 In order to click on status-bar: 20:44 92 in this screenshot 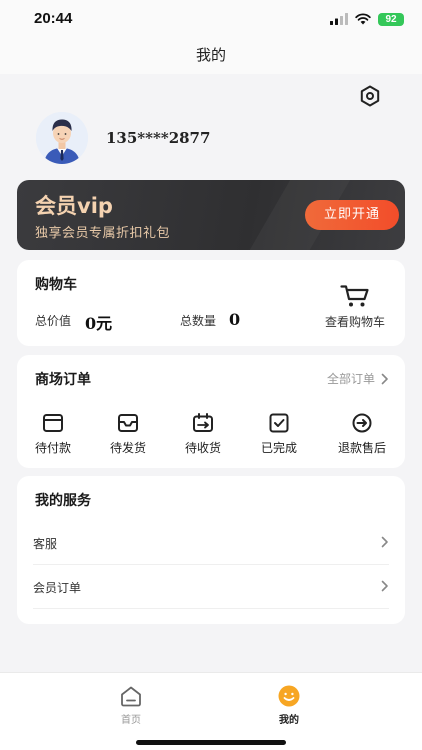, I will do `click(211, 19)`.